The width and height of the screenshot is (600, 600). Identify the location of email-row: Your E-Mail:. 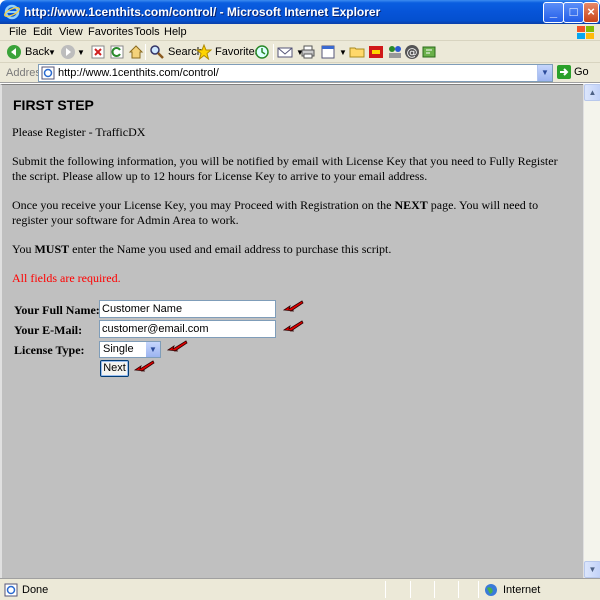
(292, 330).